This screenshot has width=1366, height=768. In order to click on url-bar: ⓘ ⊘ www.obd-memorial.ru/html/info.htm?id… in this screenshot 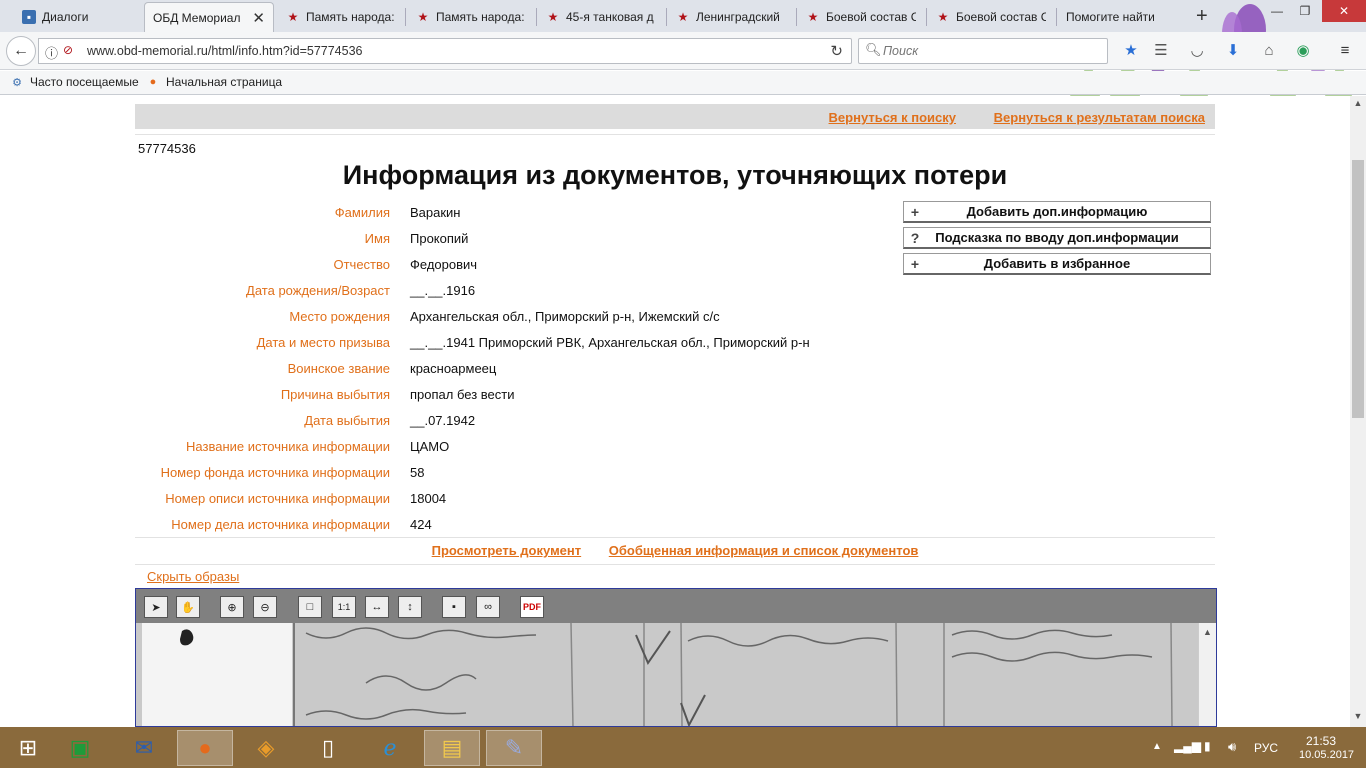, I will do `click(445, 51)`.